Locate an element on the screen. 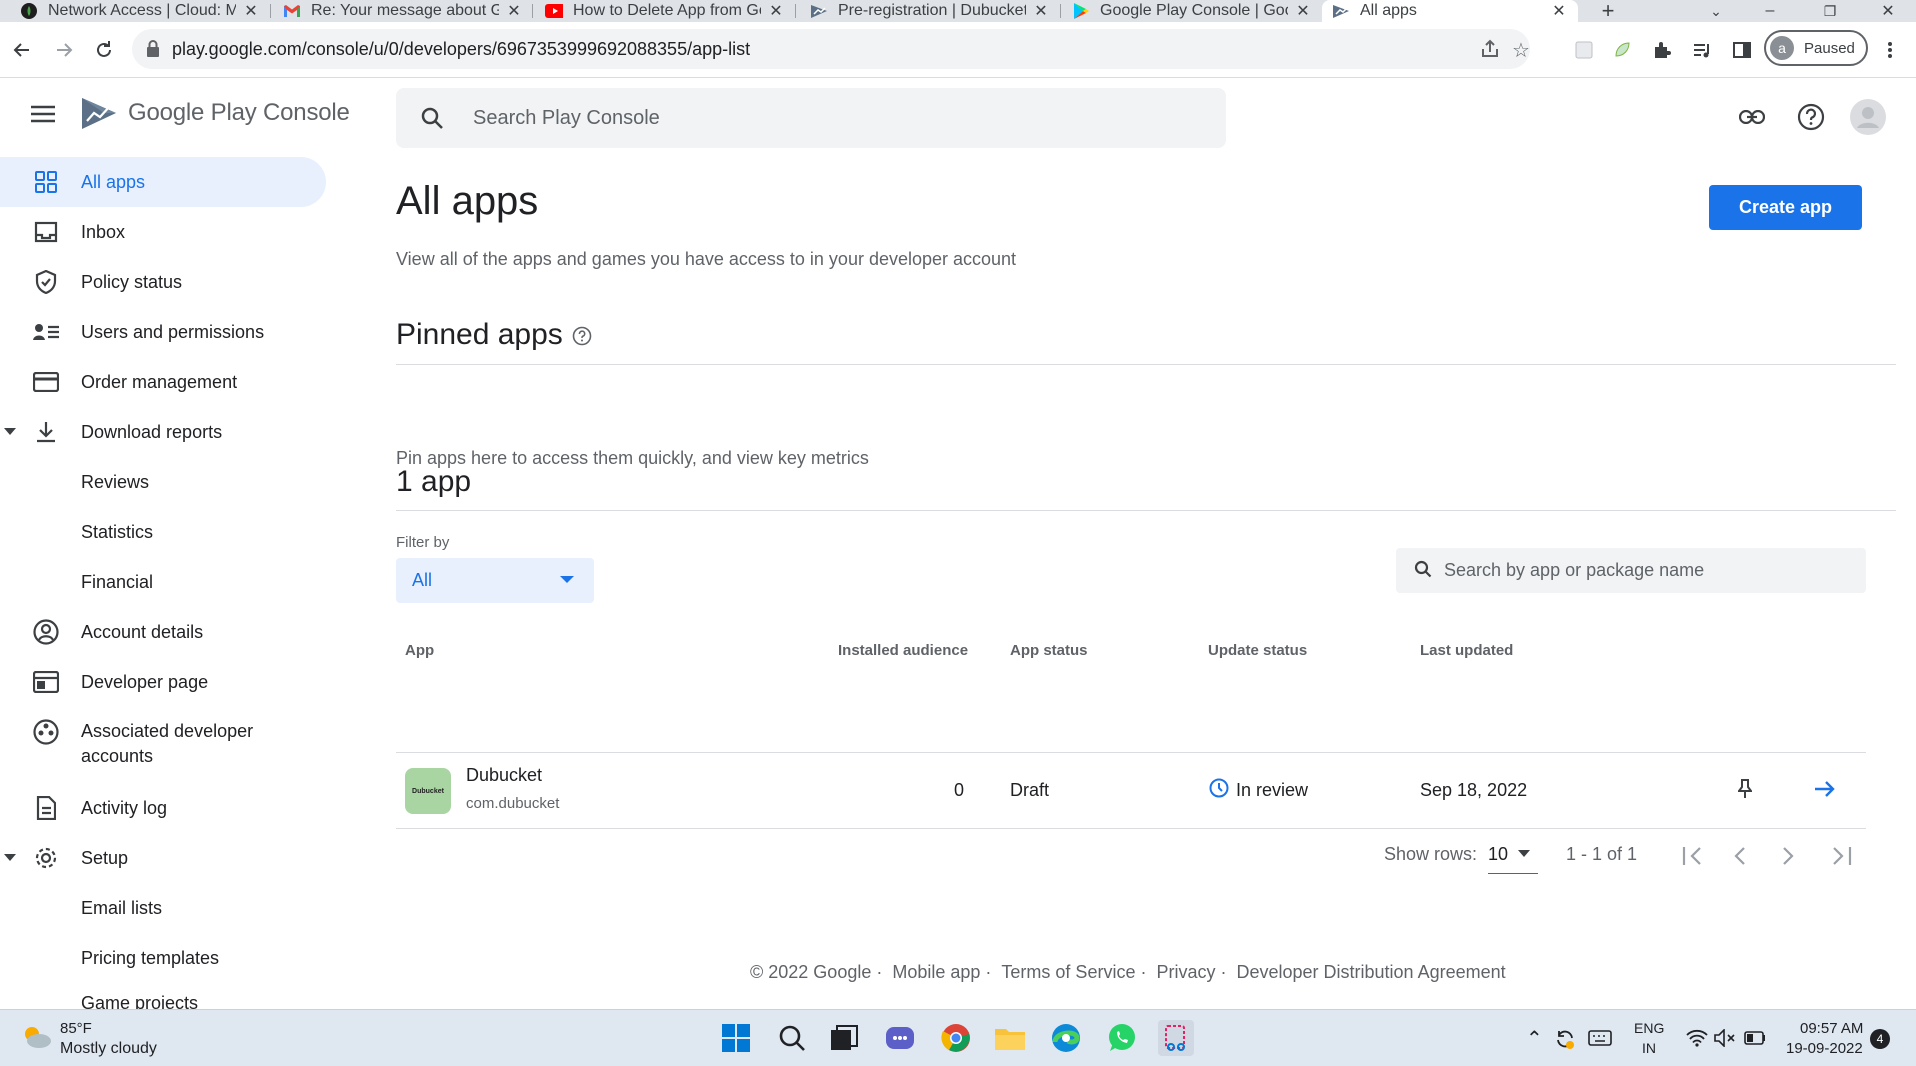 Image resolution: width=1916 pixels, height=1066 pixels. extension-icon is located at coordinates (1584, 50).